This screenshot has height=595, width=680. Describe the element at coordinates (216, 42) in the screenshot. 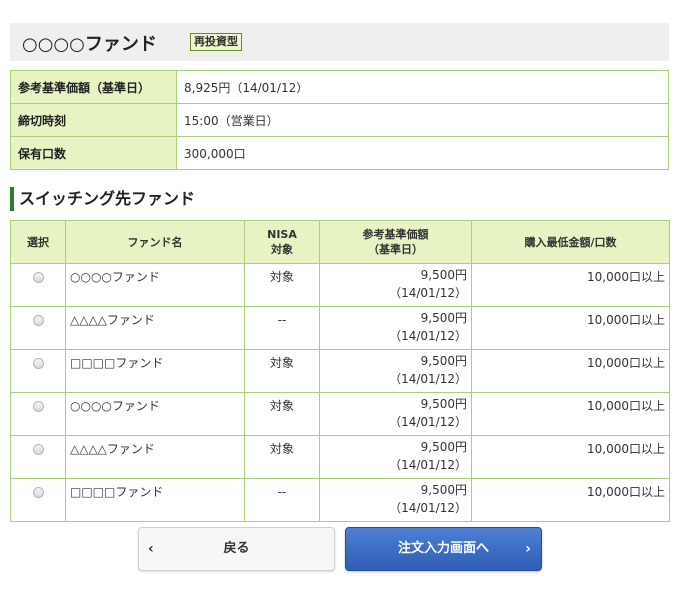

I see `reinvest-badge: 再投資型` at that location.